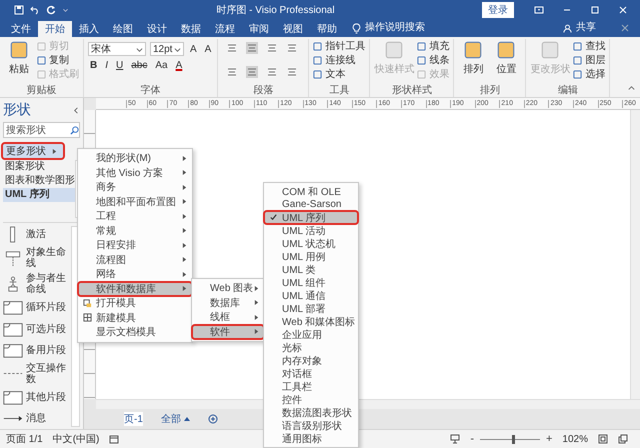  Describe the element at coordinates (135, 216) in the screenshot. I see `menu-item: 工程` at that location.